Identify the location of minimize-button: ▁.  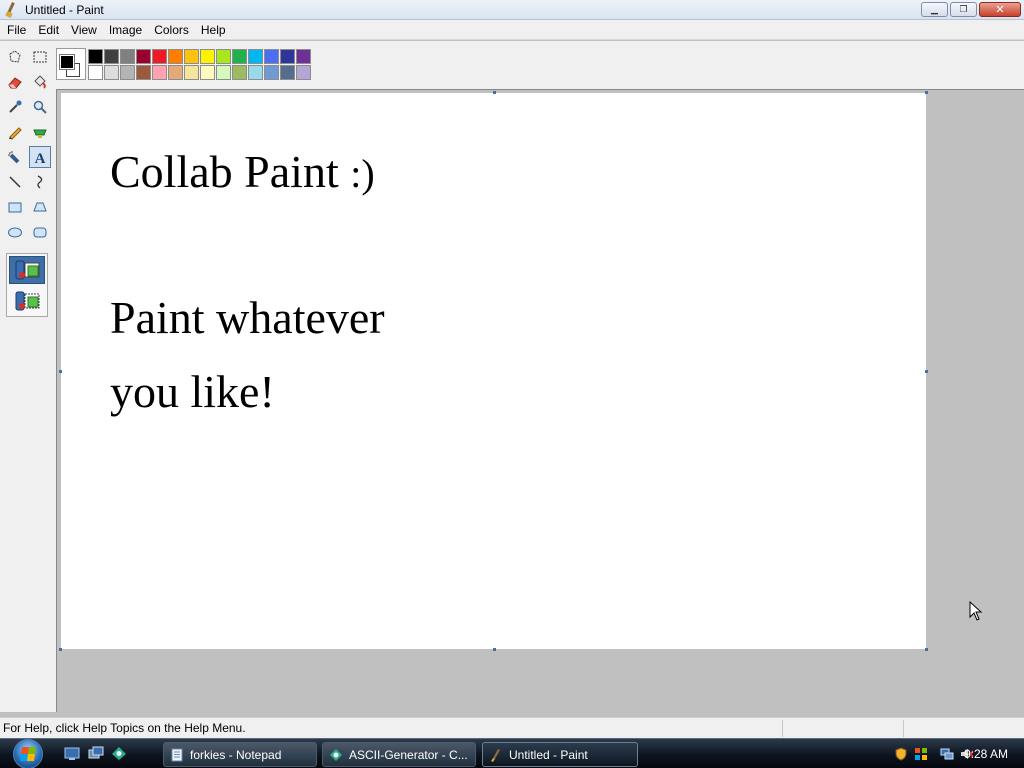
(934, 9).